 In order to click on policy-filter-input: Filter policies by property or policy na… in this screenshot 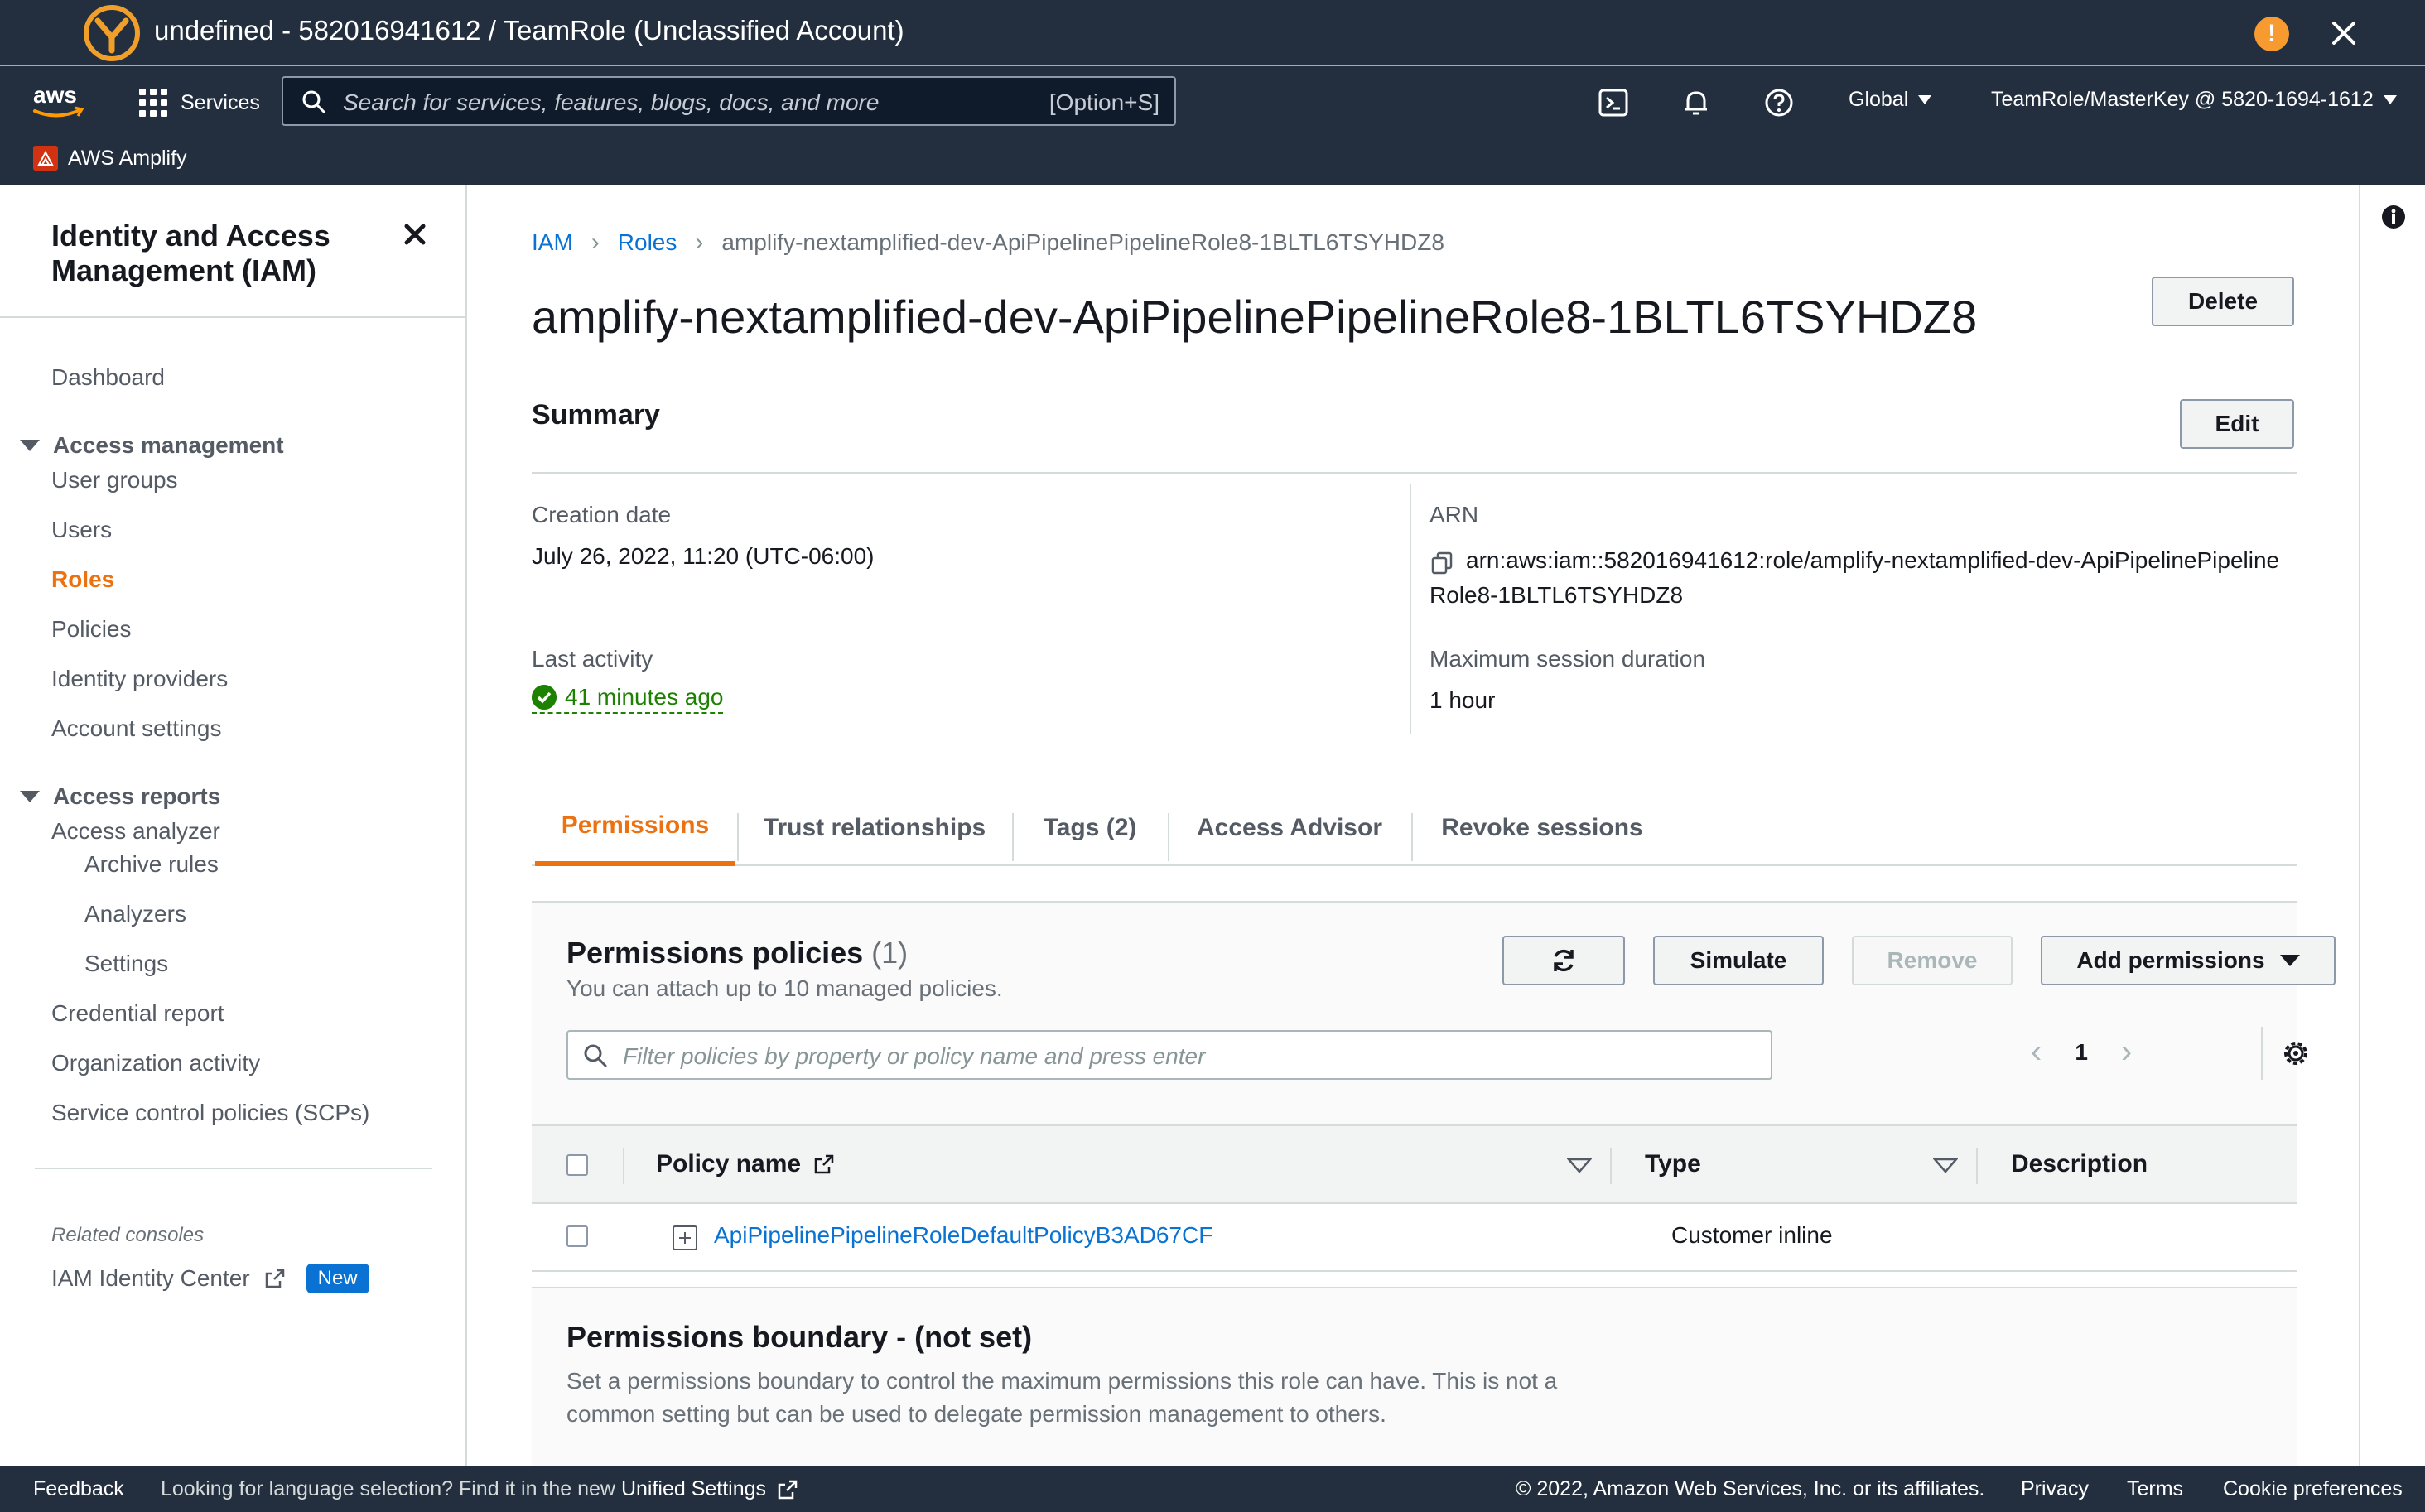, I will do `click(1169, 1055)`.